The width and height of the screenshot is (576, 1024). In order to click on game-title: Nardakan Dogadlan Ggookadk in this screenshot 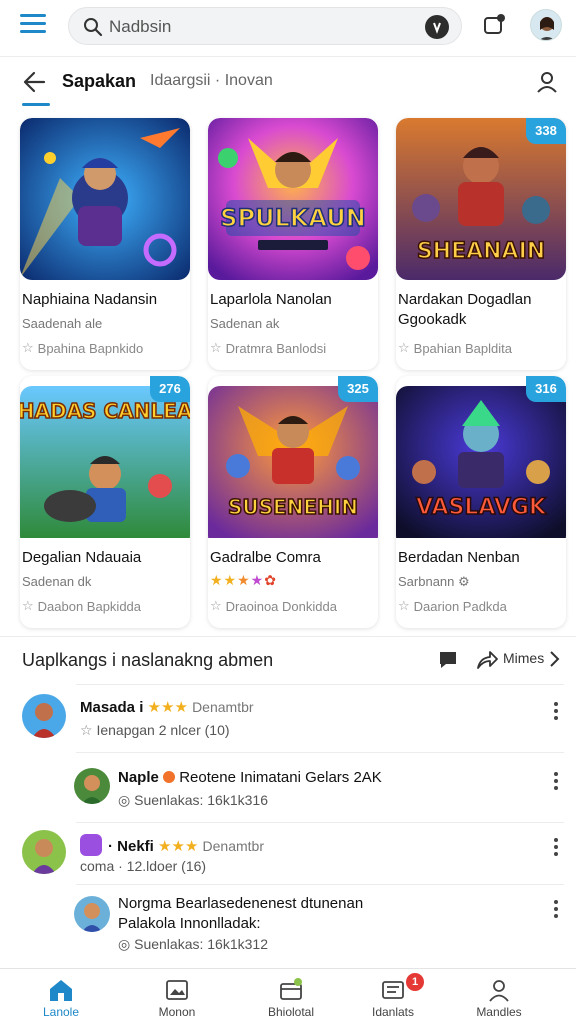, I will do `click(465, 309)`.